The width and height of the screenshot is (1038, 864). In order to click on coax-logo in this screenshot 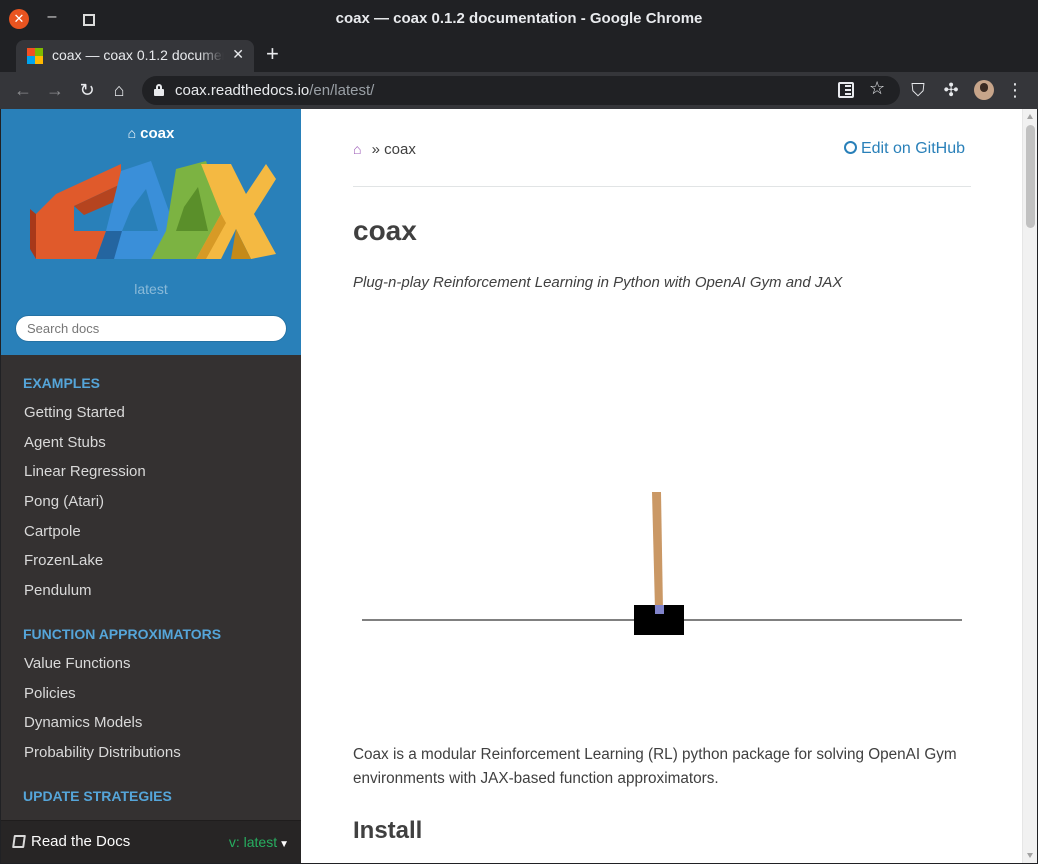, I will do `click(153, 210)`.